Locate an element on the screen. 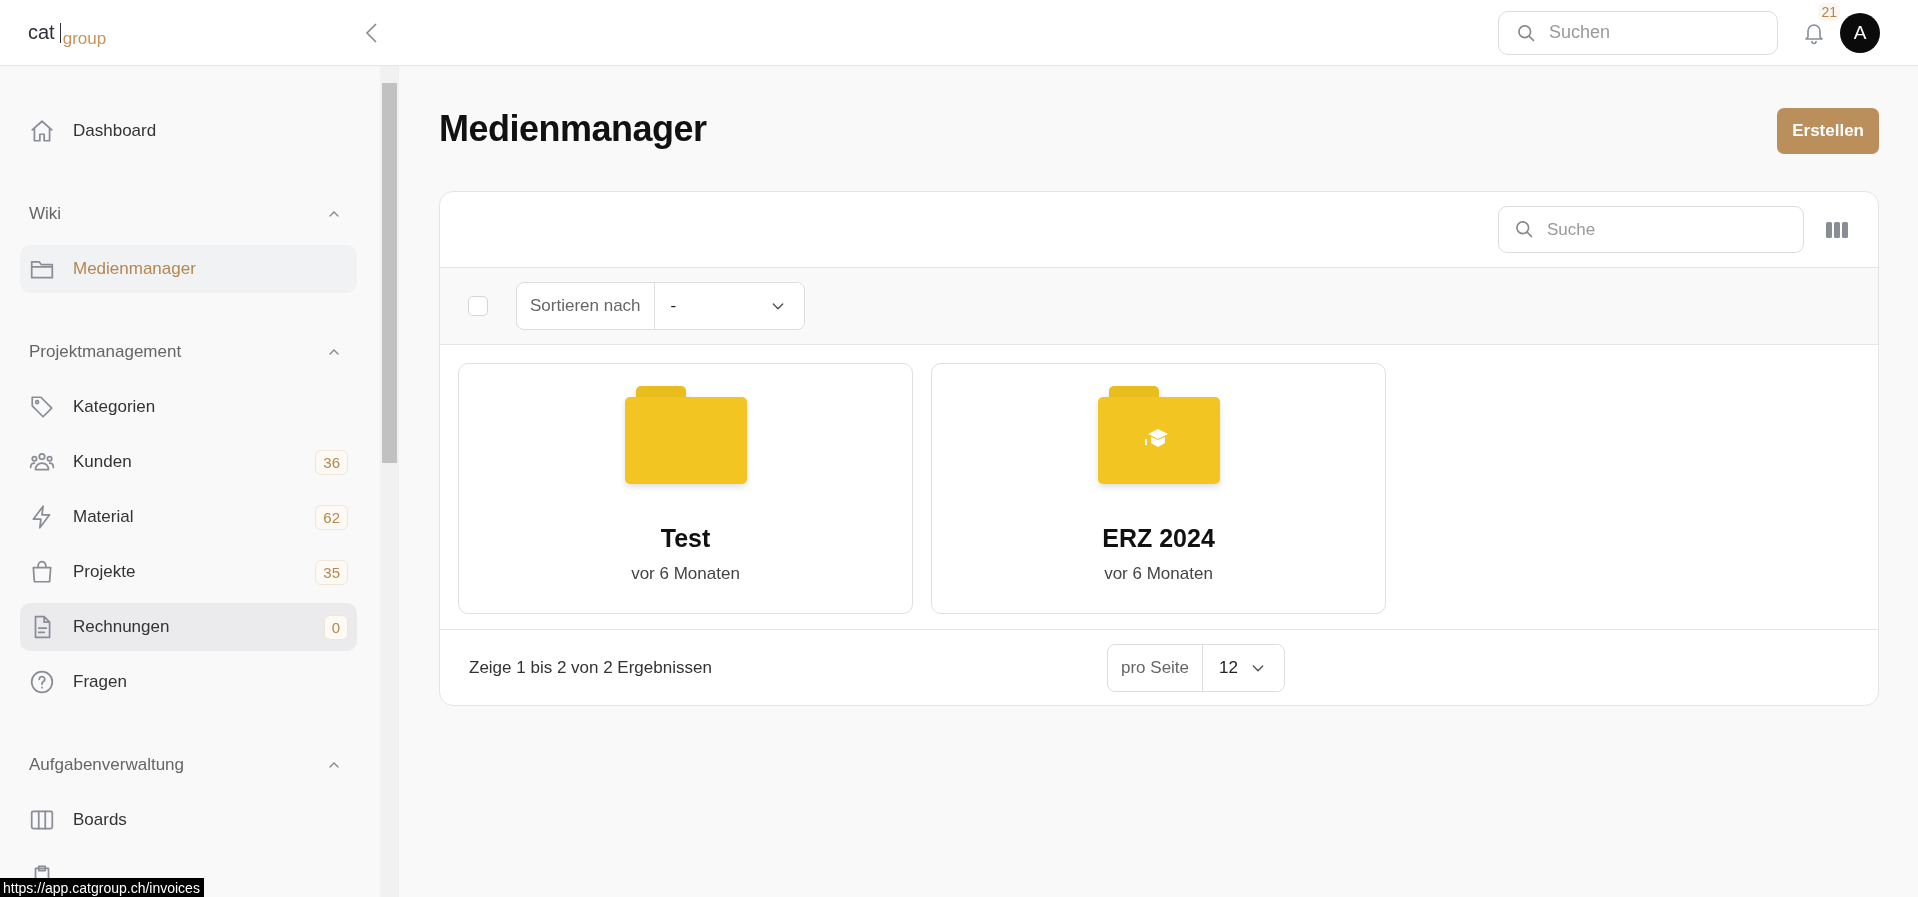 Image resolution: width=1918 pixels, height=897 pixels. section-title: Aufgabenverwaltung is located at coordinates (106, 765).